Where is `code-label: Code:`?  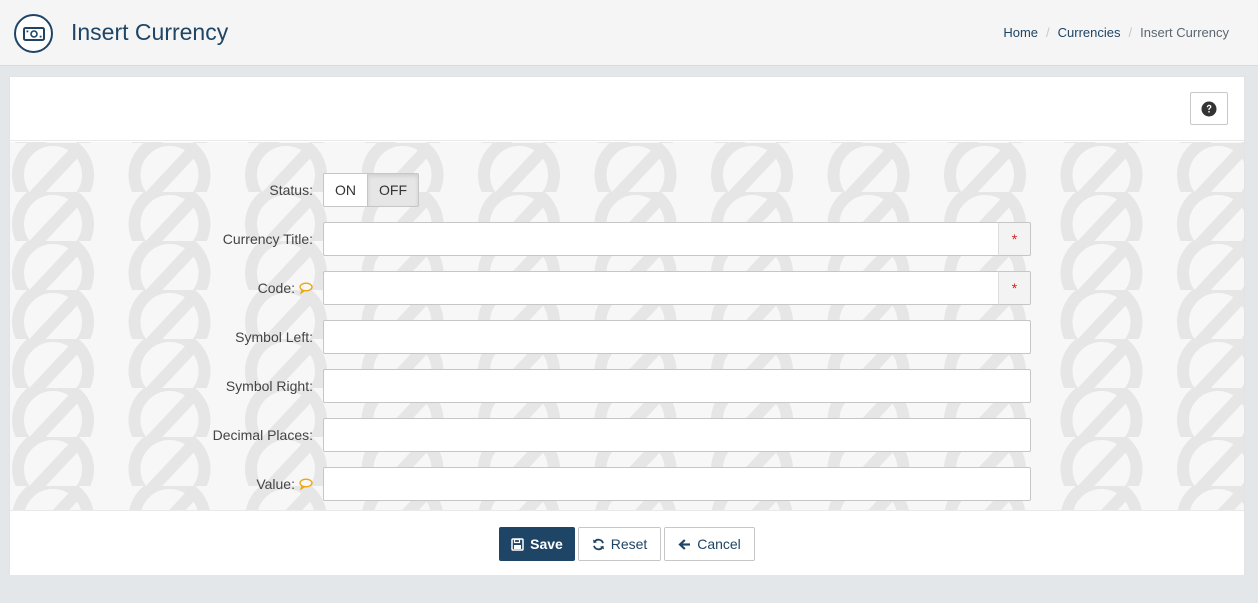 code-label: Code: is located at coordinates (285, 288).